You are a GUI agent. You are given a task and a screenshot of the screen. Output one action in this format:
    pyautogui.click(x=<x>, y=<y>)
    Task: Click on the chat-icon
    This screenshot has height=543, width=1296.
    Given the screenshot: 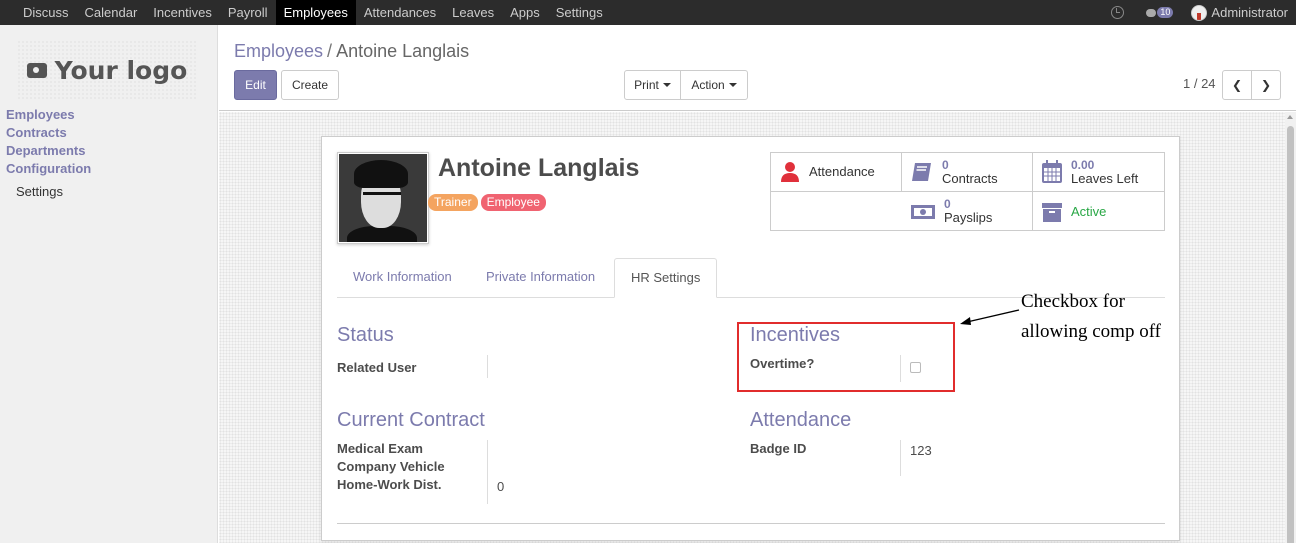 What is the action you would take?
    pyautogui.click(x=1151, y=12)
    